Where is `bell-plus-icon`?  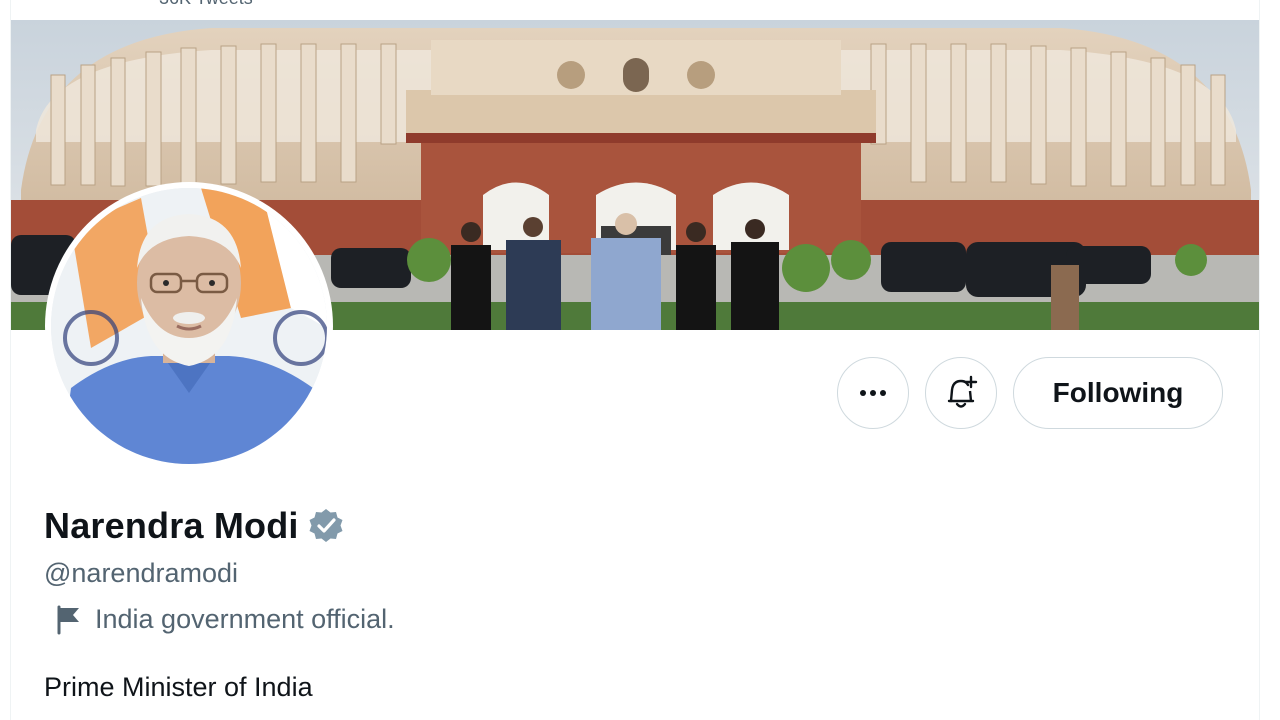 bell-plus-icon is located at coordinates (962, 391).